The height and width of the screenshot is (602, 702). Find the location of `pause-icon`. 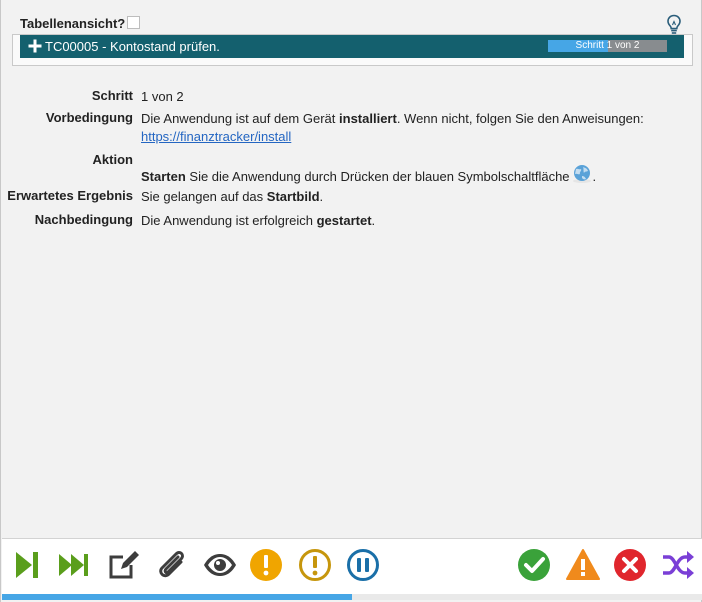

pause-icon is located at coordinates (363, 565).